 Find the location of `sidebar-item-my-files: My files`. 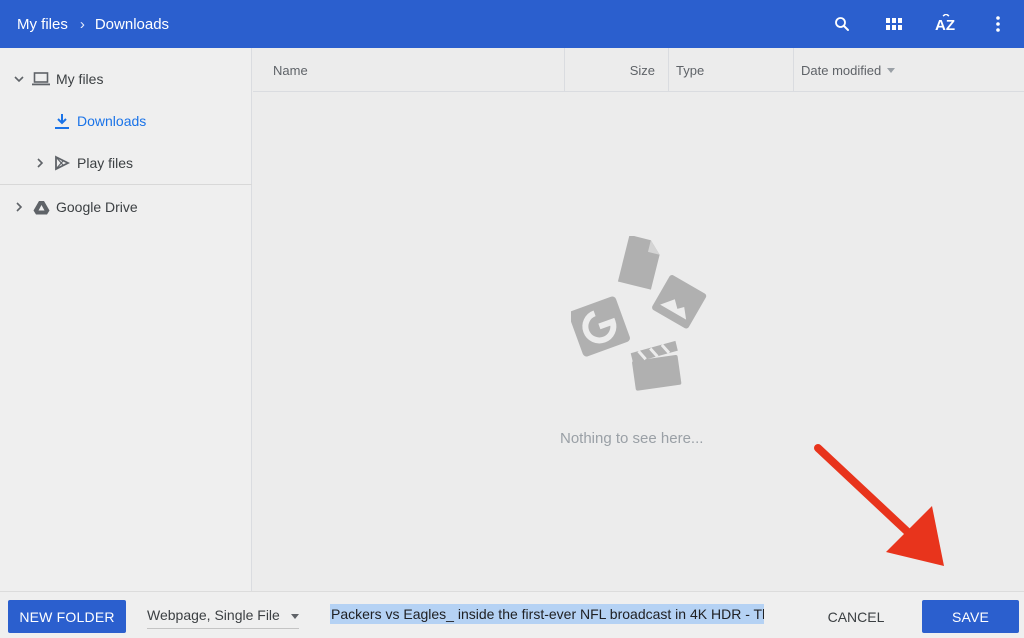

sidebar-item-my-files: My files is located at coordinates (126, 79).